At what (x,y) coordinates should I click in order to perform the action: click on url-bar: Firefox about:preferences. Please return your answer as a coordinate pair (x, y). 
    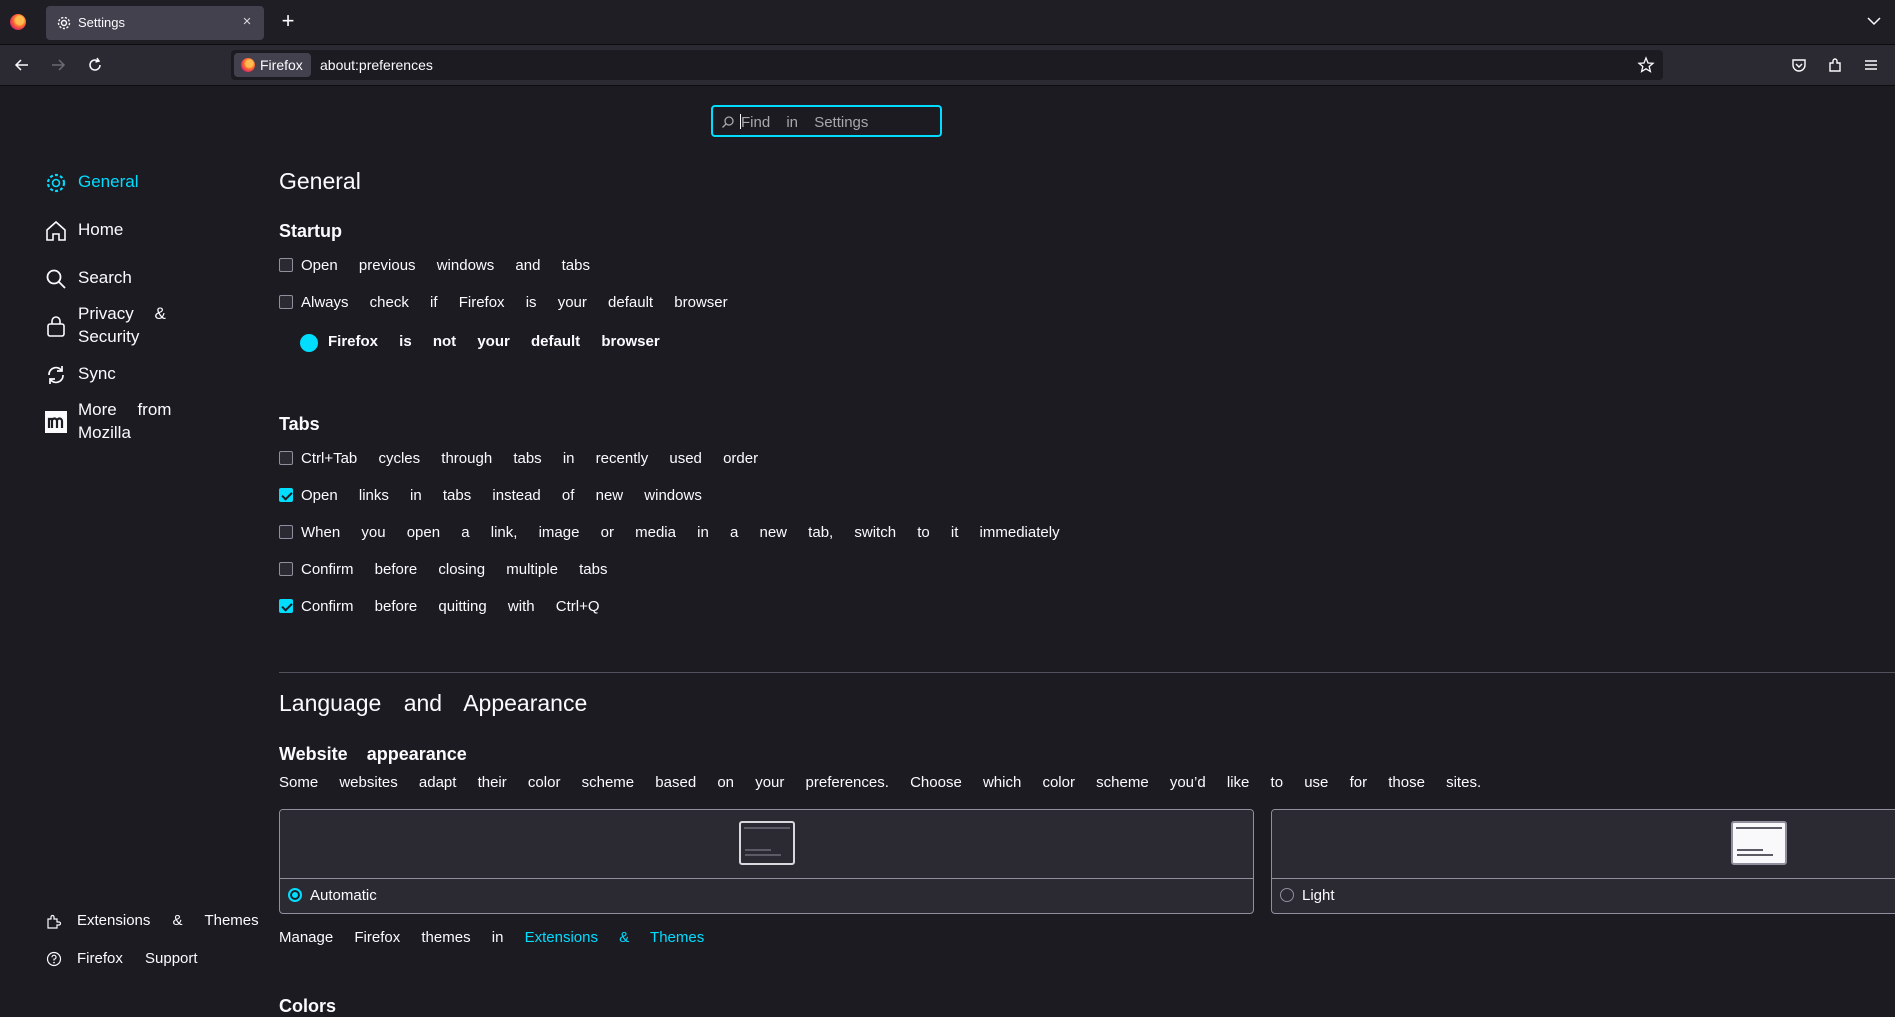
    Looking at the image, I should click on (947, 65).